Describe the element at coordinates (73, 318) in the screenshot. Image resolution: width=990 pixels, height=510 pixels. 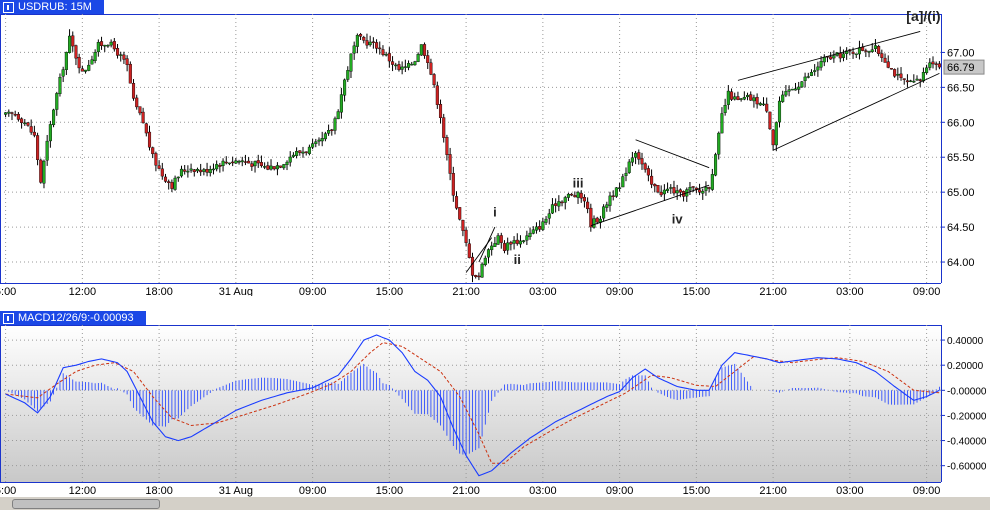
I see `macd-pane-title-tab: MACD12/26/9:-0.00093` at that location.